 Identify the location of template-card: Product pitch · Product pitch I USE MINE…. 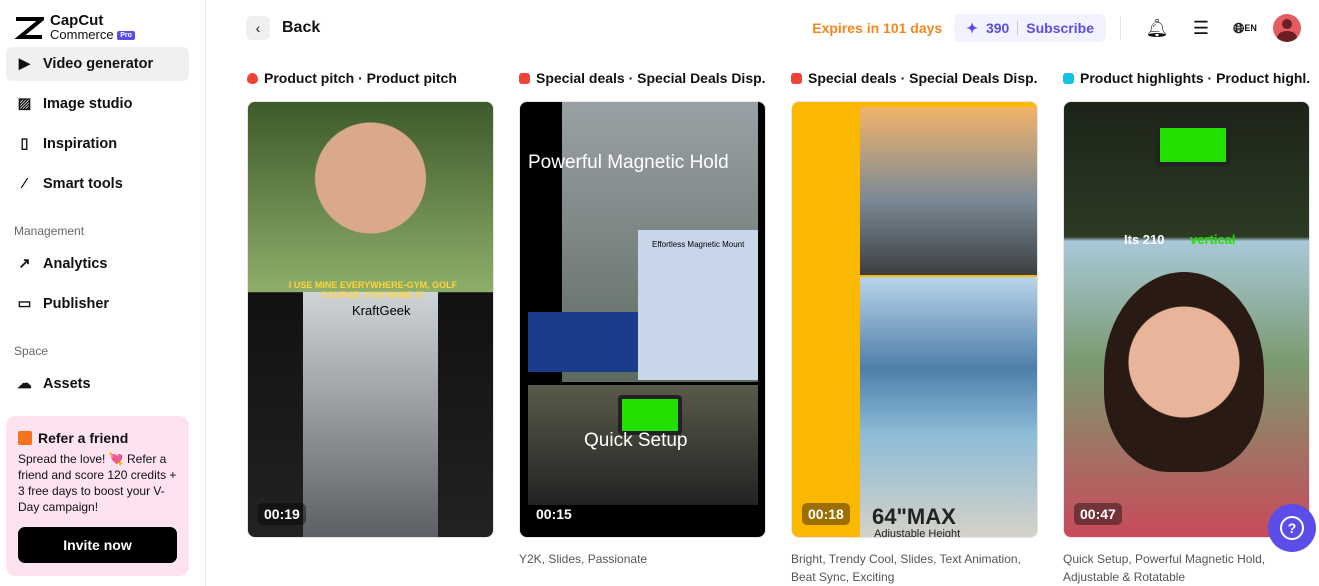
(370, 304).